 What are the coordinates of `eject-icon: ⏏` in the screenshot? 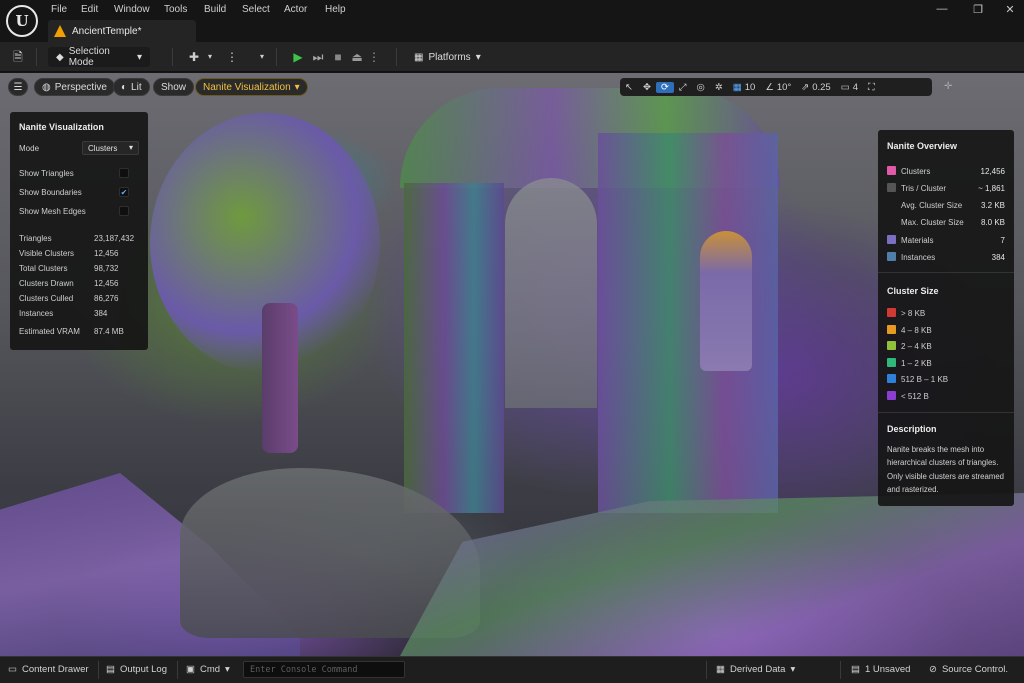 It's located at (357, 57).